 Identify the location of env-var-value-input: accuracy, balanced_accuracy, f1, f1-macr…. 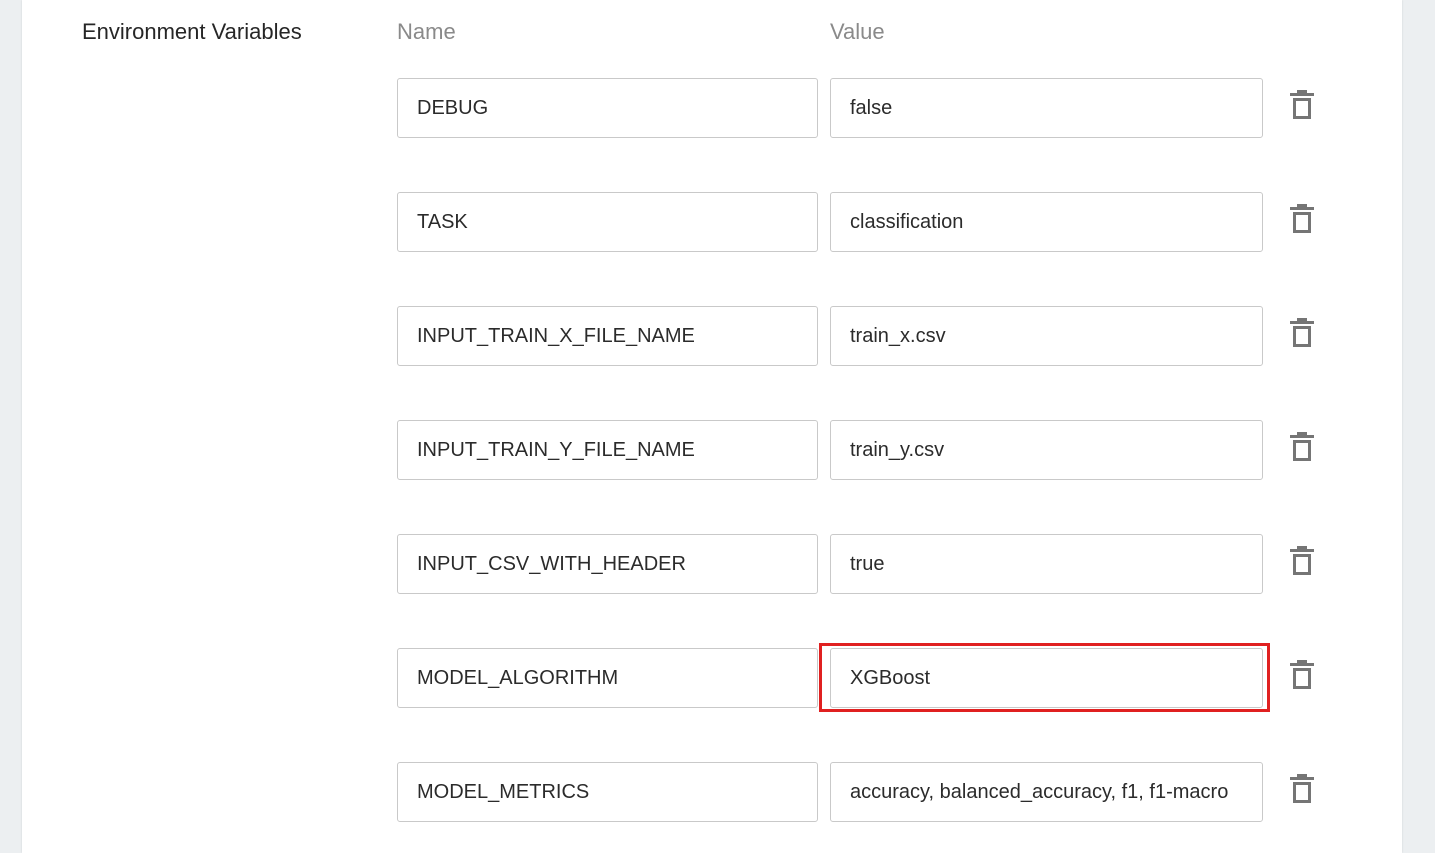
(1046, 792).